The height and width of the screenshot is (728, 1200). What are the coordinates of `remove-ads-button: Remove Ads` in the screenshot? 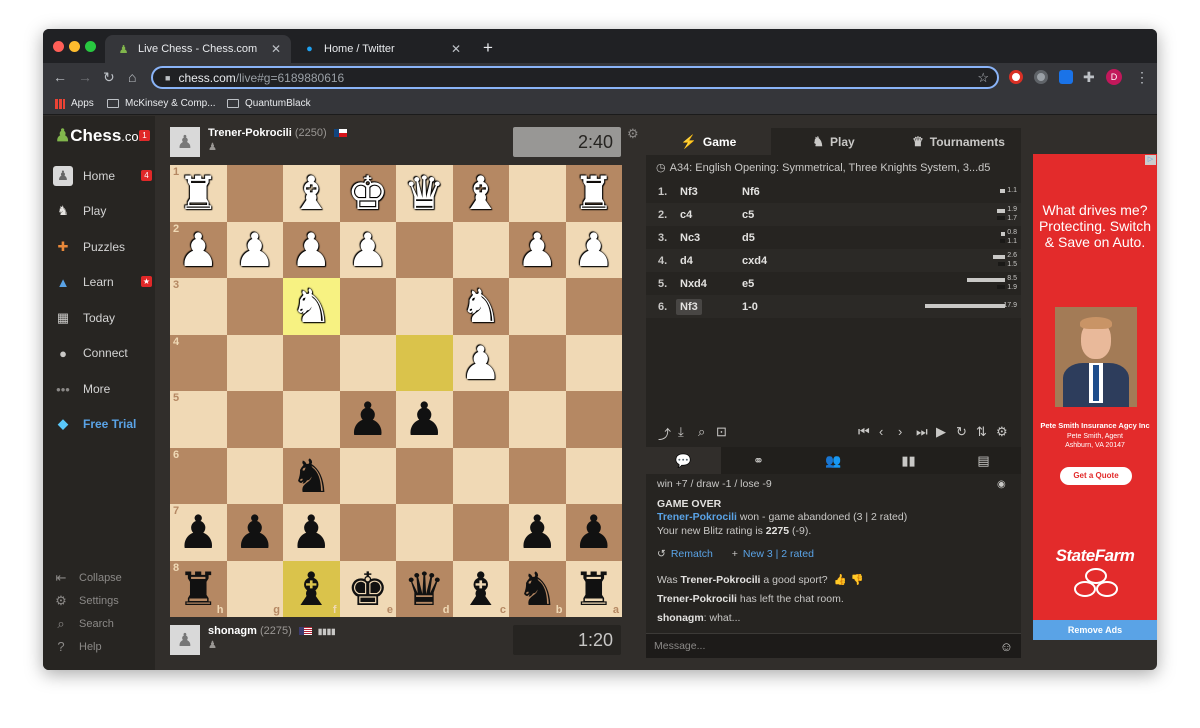 It's located at (1095, 630).